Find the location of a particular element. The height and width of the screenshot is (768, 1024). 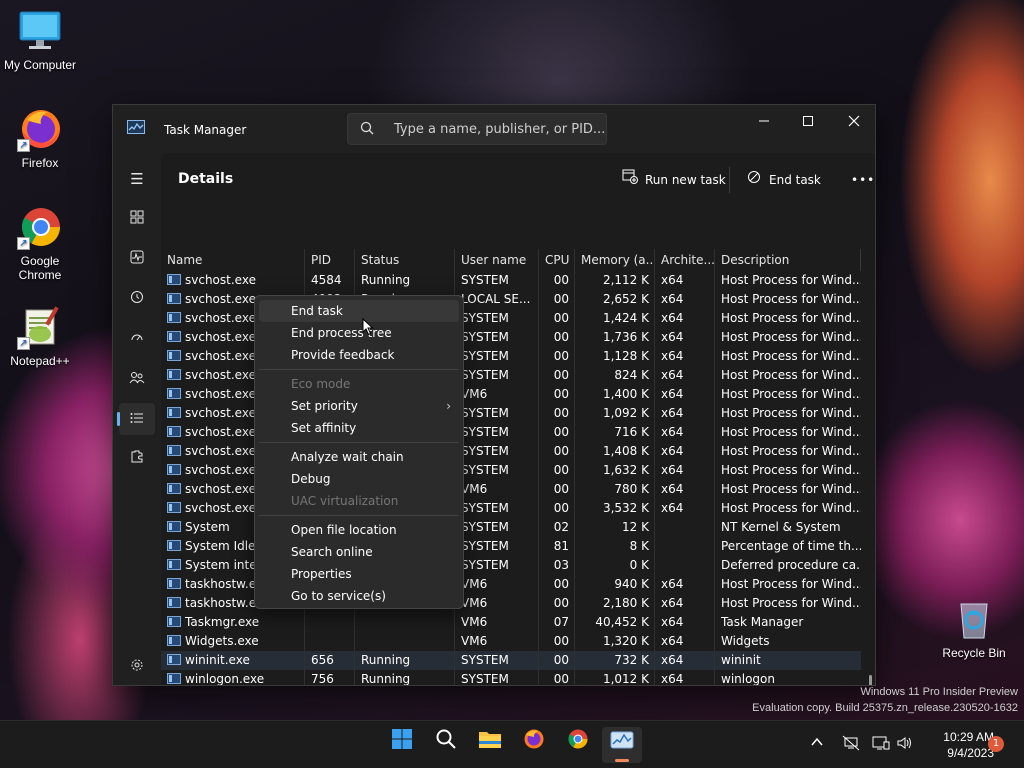

desktop-icon-chrome: ↗ Google Chrome is located at coordinates (40, 243).